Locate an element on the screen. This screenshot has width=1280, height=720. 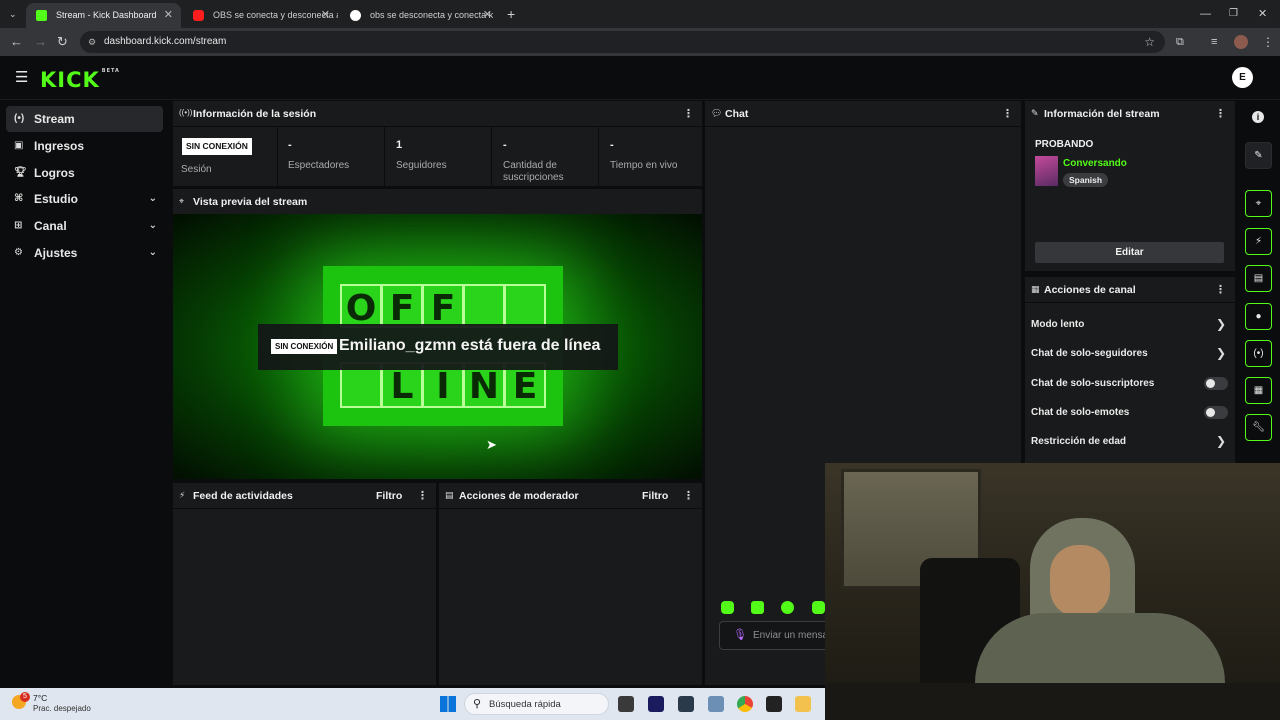
broadcast-icon: ((•)) is located at coordinates (186, 112).